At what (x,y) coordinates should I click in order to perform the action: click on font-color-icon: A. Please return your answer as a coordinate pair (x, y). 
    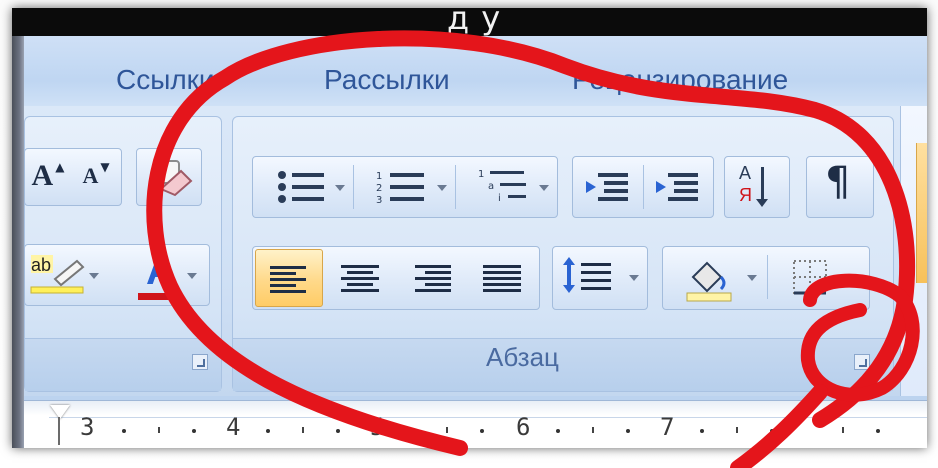
    Looking at the image, I should click on (164, 275).